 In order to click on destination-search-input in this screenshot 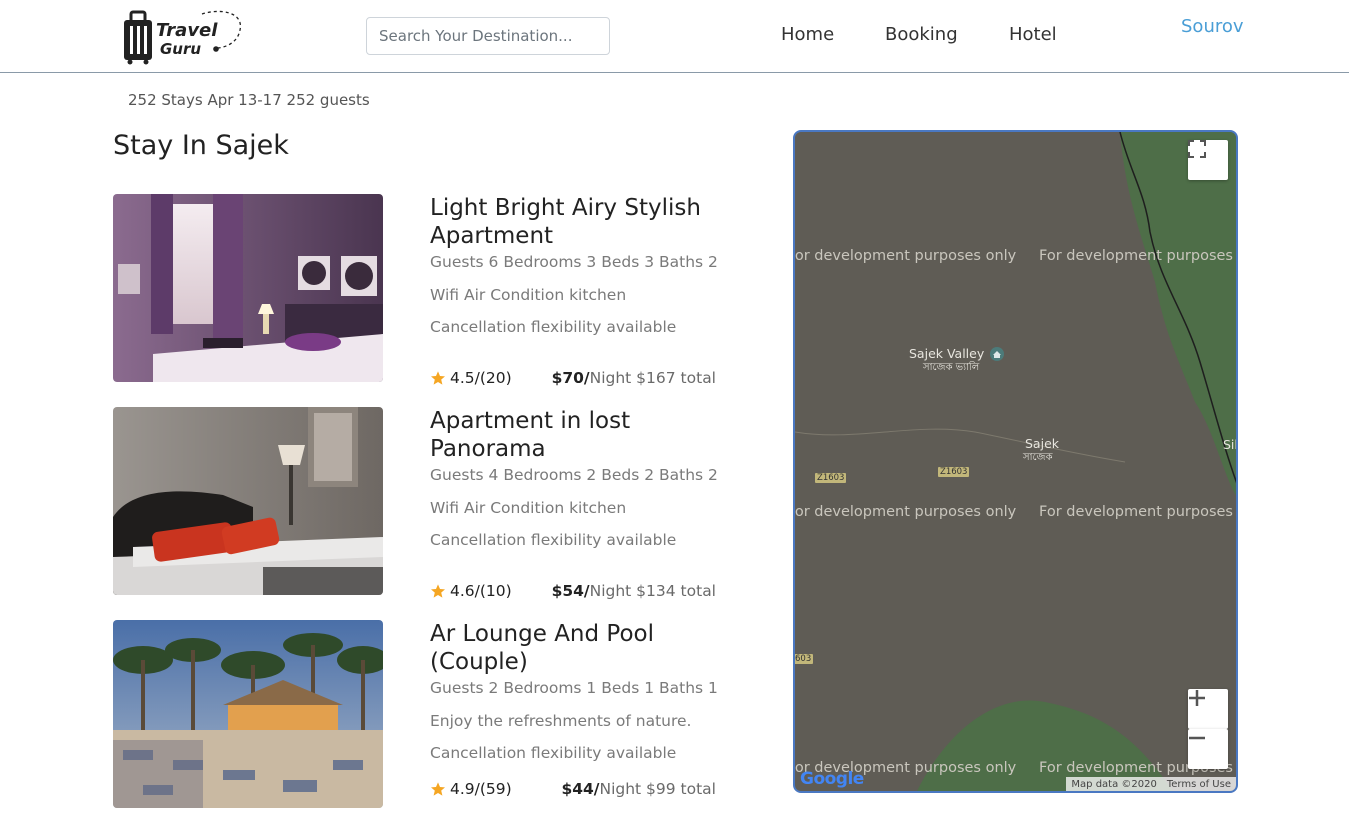, I will do `click(488, 36)`.